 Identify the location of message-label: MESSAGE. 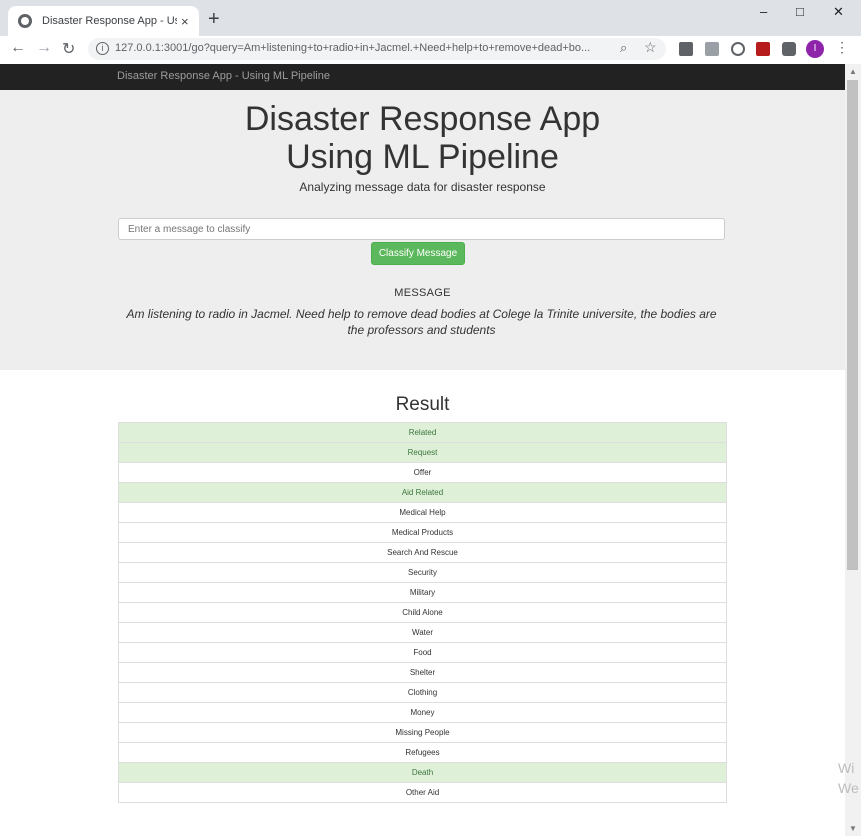
(422, 293).